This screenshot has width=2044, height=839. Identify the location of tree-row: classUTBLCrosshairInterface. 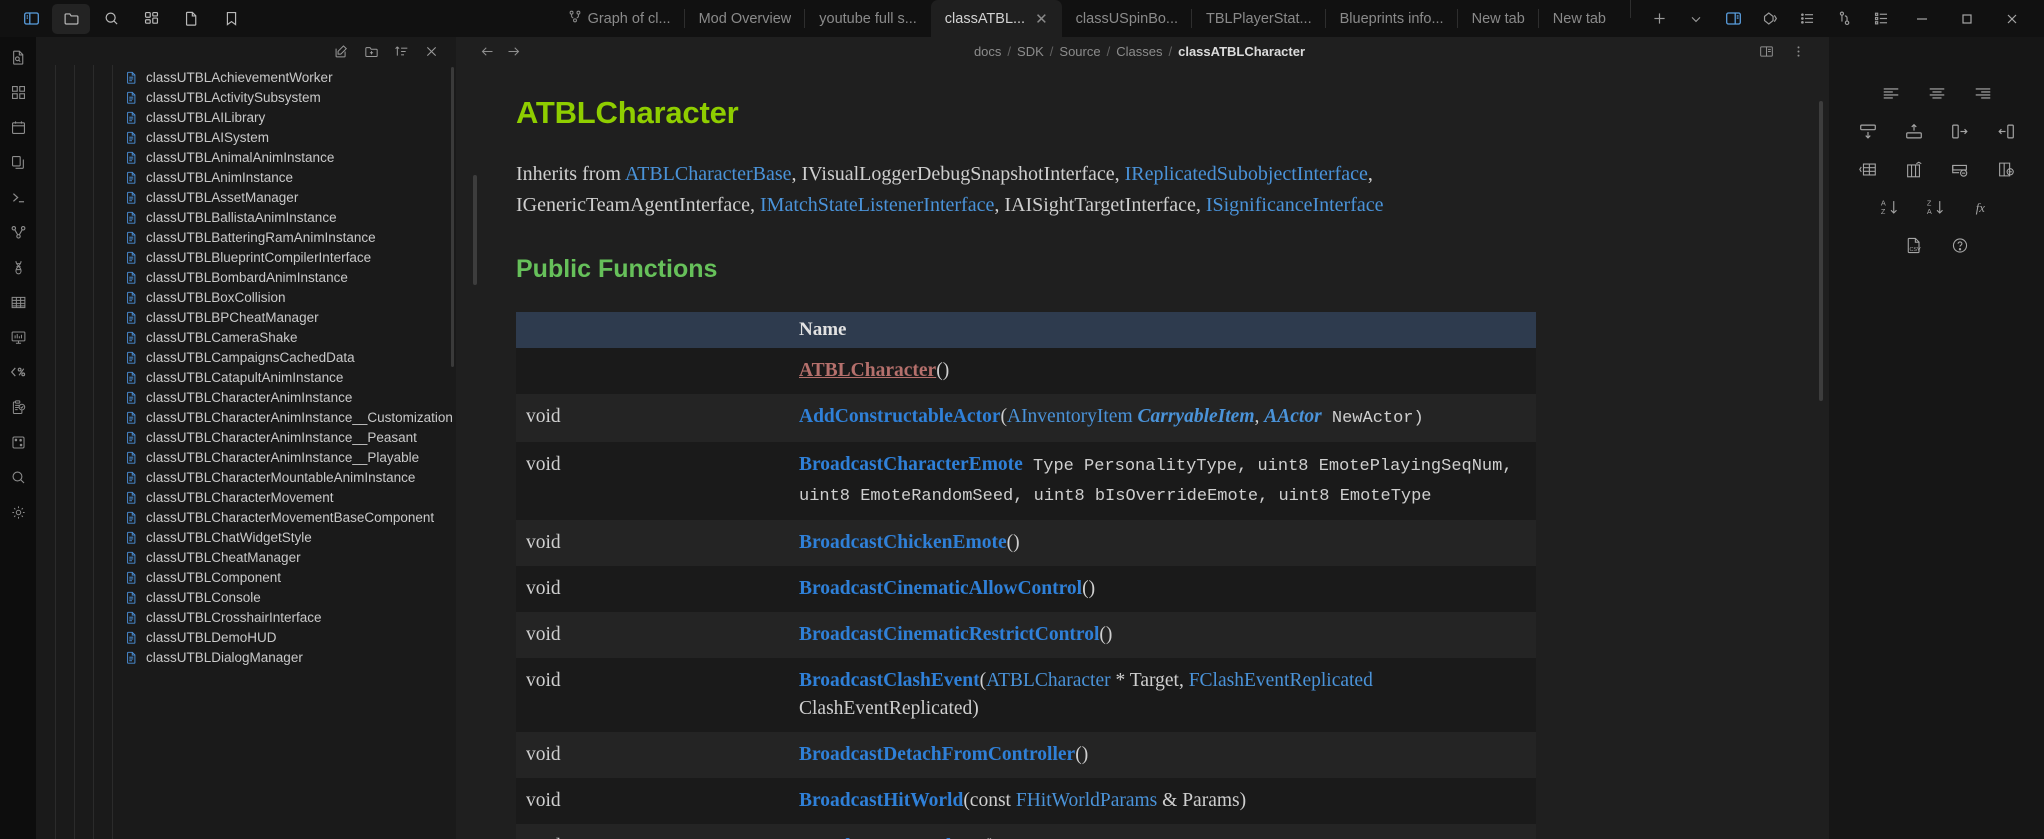
(246, 617).